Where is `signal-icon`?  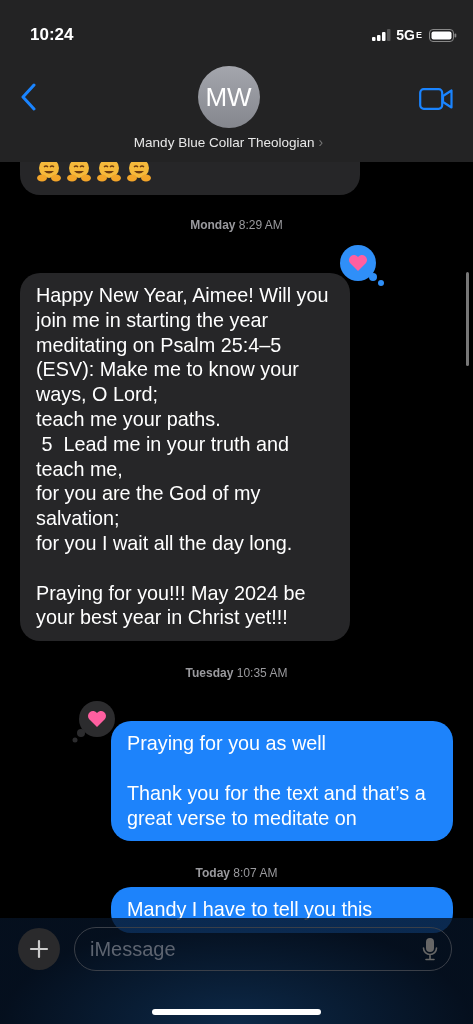 signal-icon is located at coordinates (382, 35).